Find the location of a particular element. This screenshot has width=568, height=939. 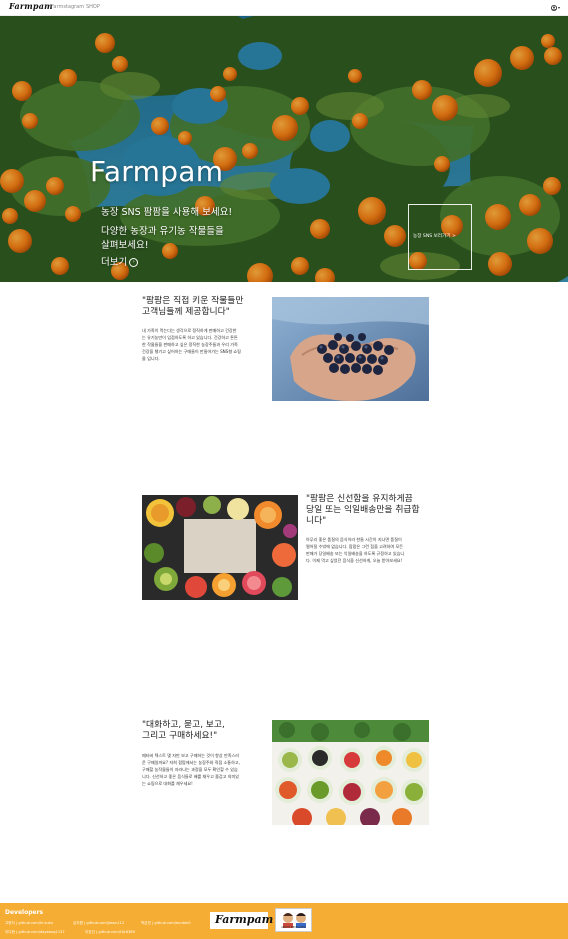

section3-body-line: 는 쇼핑으로 대화를 채우세요! is located at coordinates (167, 783).